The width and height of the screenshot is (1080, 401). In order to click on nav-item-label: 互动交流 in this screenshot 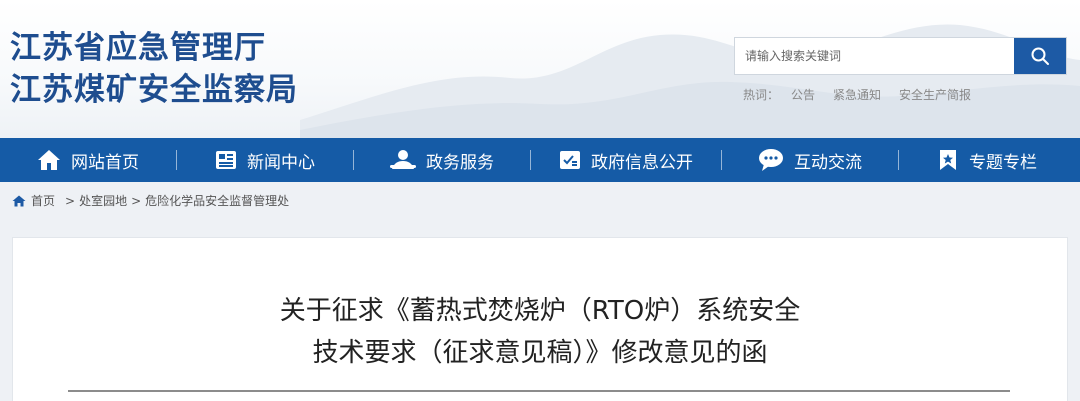, I will do `click(828, 162)`.